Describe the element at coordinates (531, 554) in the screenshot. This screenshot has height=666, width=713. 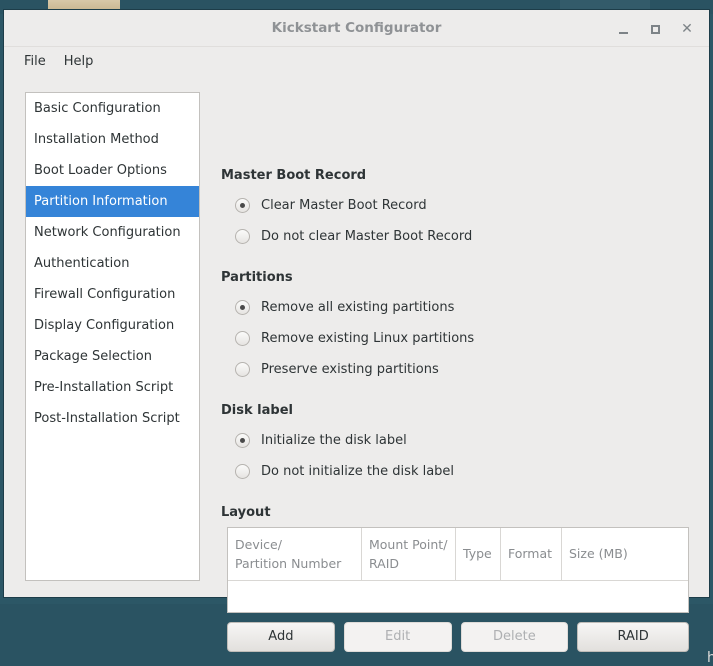
I see `column-header-format: Format` at that location.